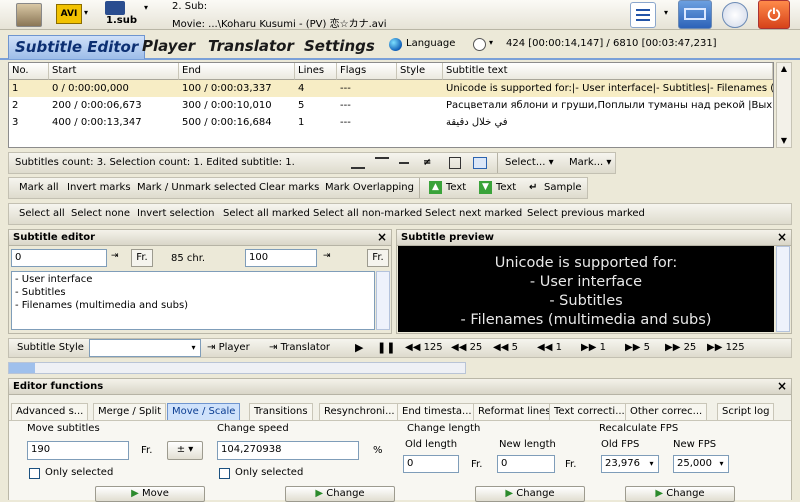 The image size is (800, 502). Describe the element at coordinates (608, 71) in the screenshot. I see `column-header-text: Subtitle text` at that location.